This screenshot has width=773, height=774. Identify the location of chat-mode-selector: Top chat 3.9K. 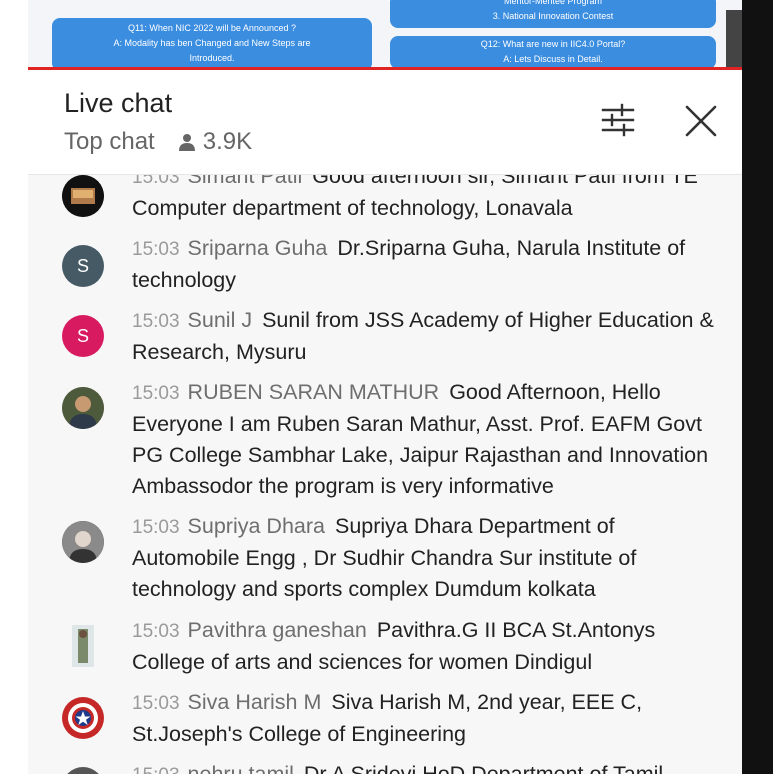
(158, 142).